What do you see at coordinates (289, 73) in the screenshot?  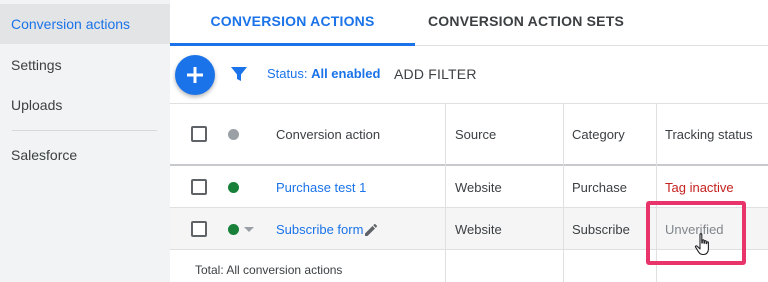 I see `status-filter-prefix: Status:` at bounding box center [289, 73].